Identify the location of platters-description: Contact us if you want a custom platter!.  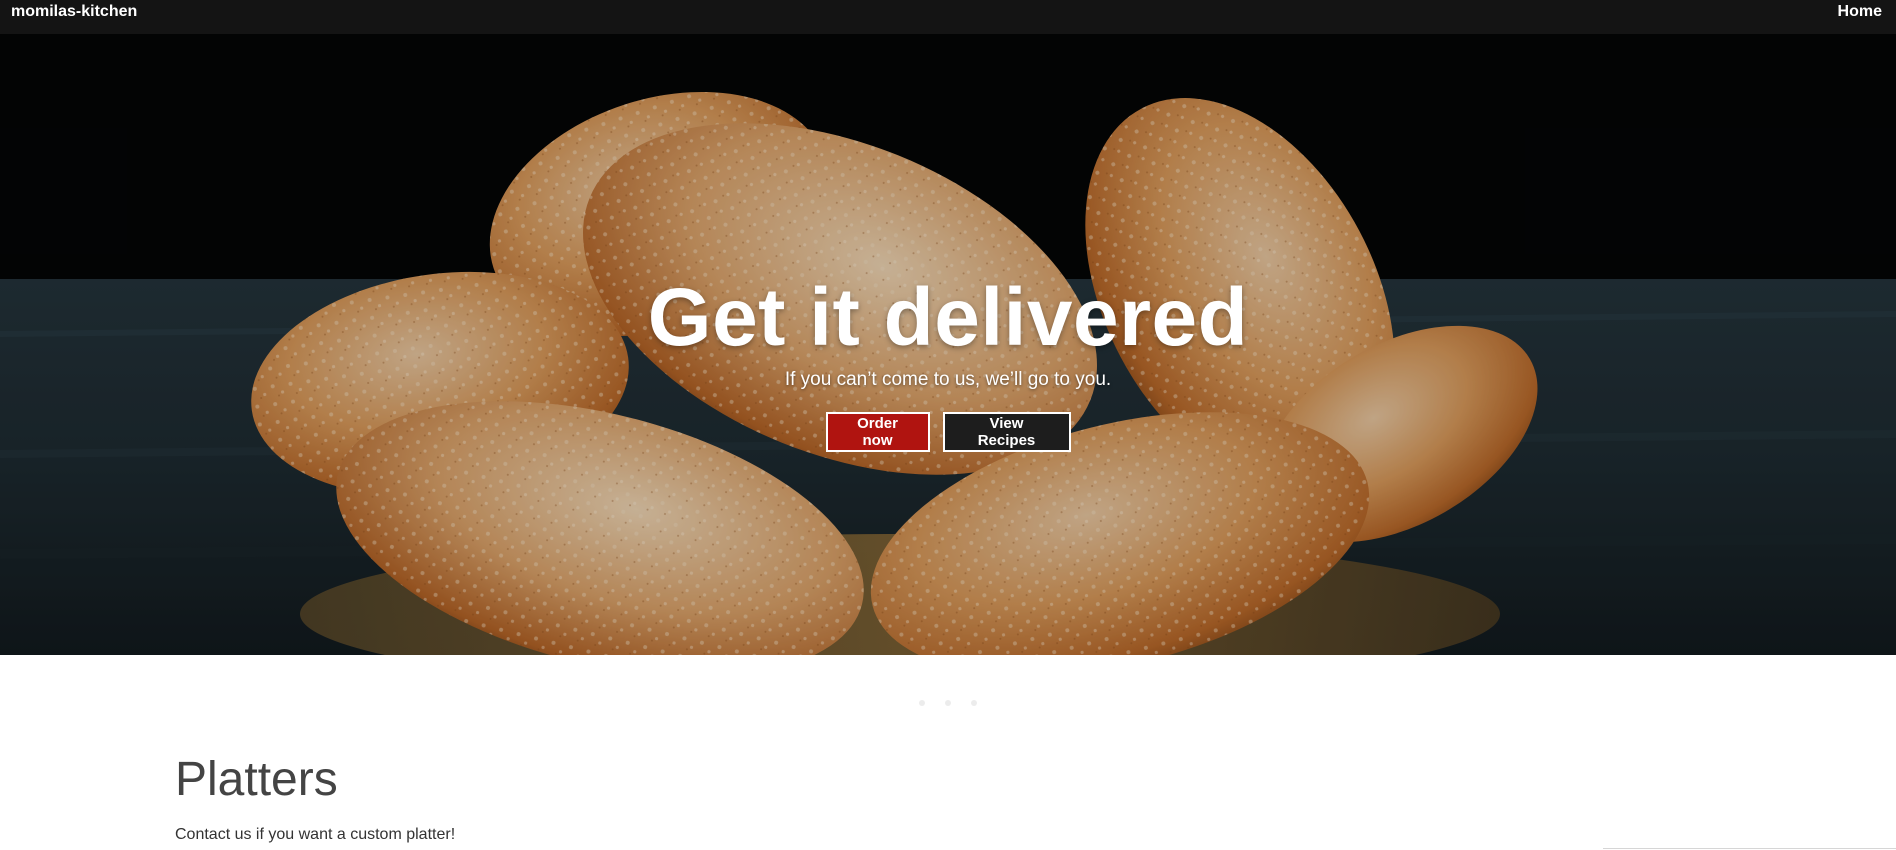
(315, 834).